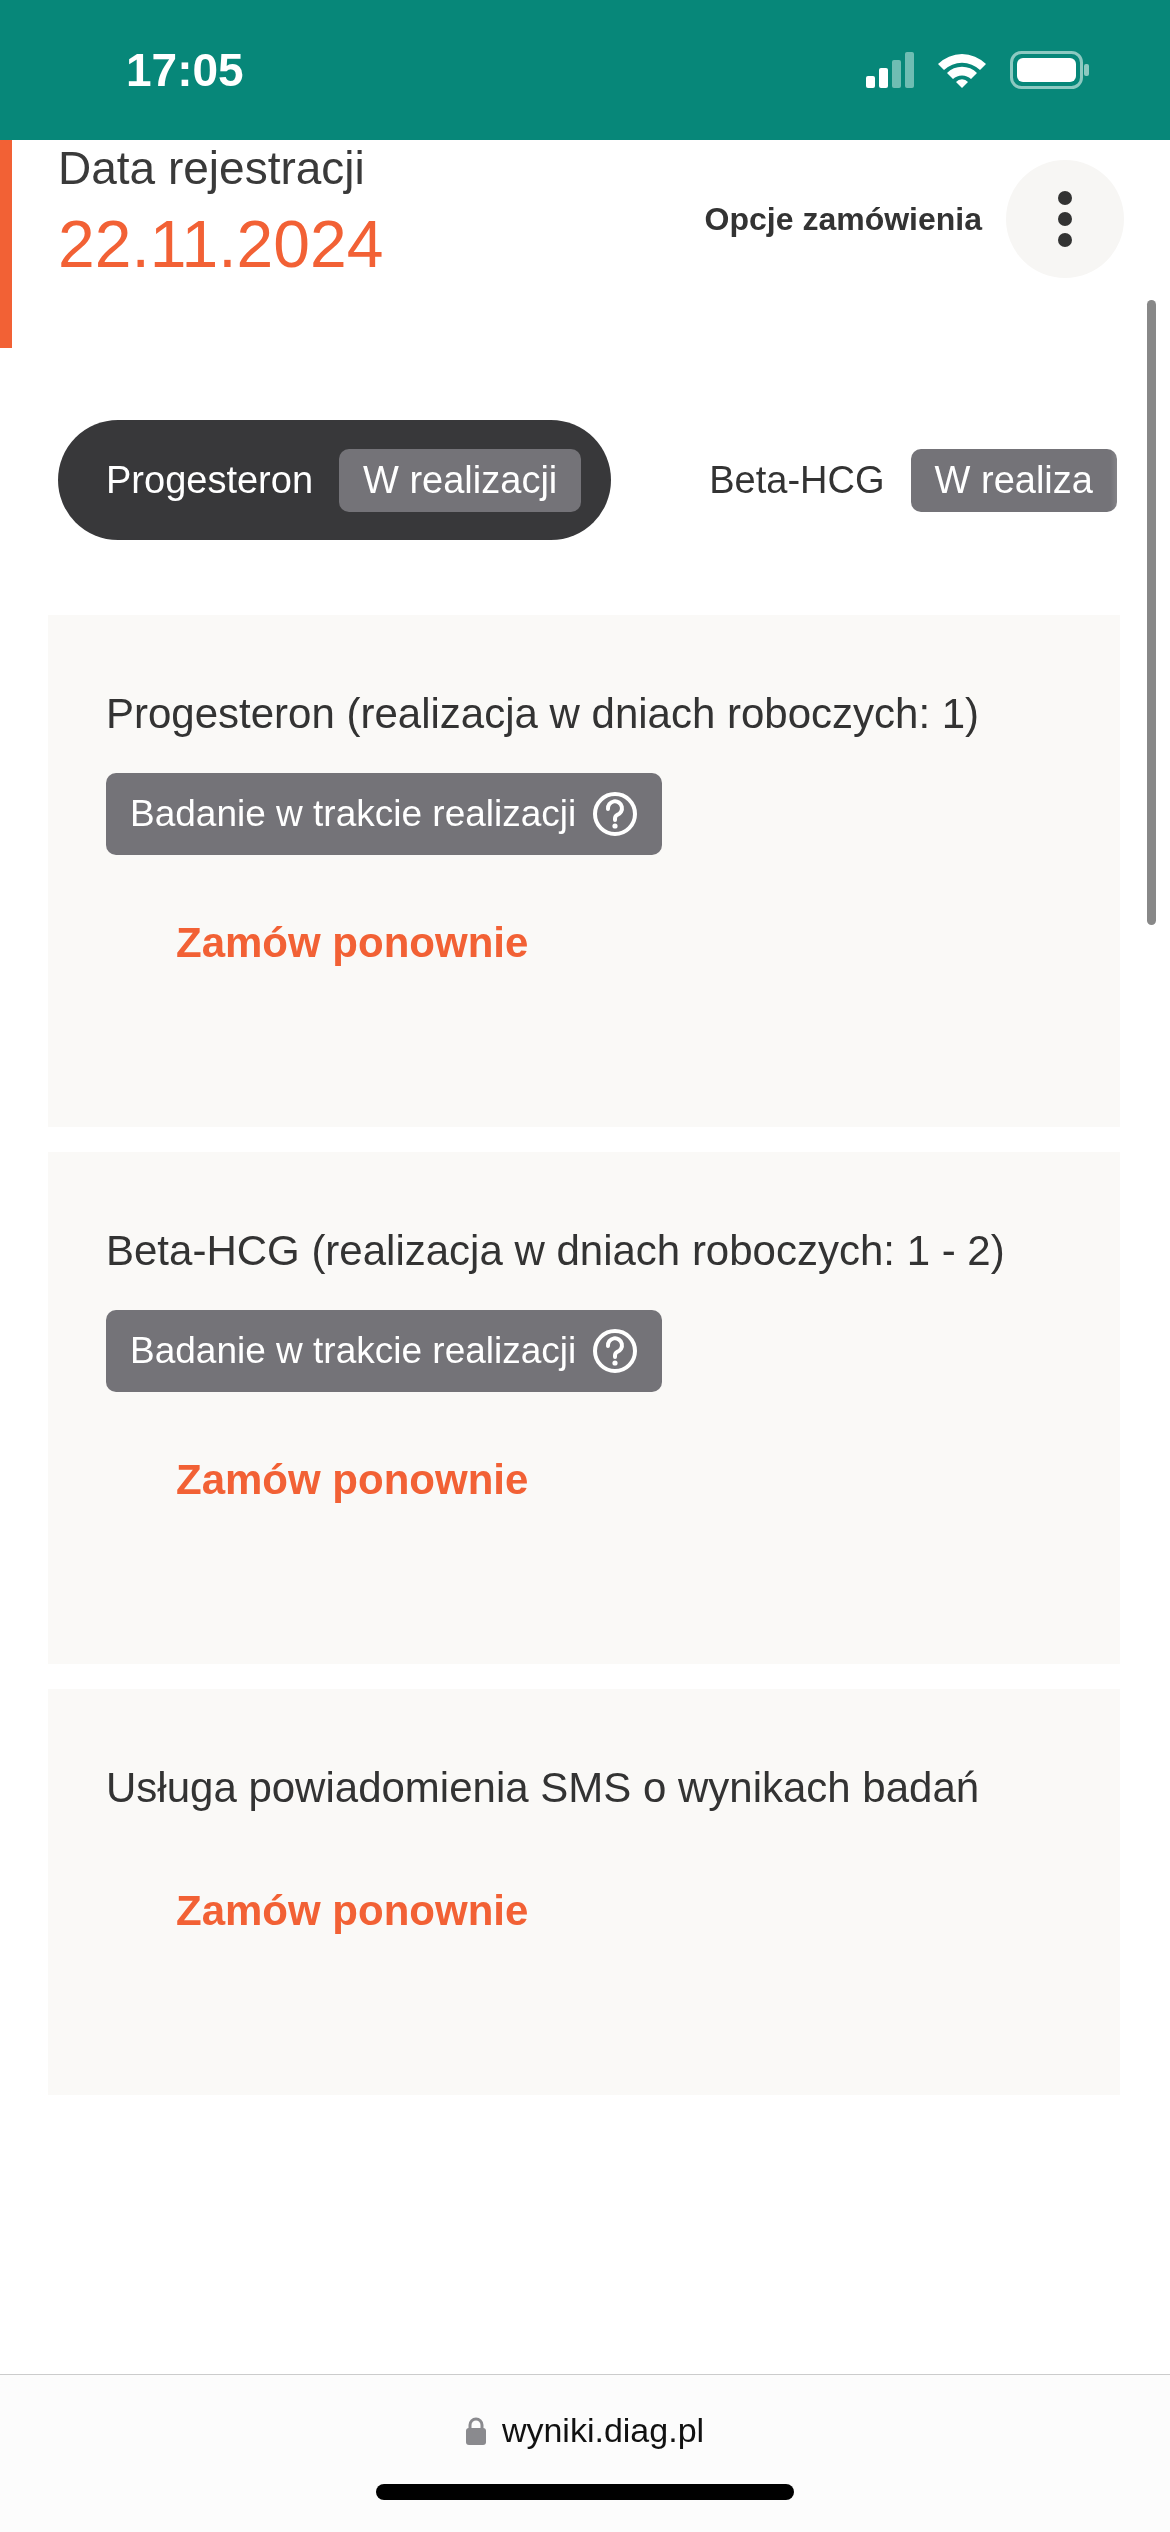 This screenshot has width=1170, height=2532. What do you see at coordinates (1013, 480) in the screenshot?
I see `status-badge: W realiza` at bounding box center [1013, 480].